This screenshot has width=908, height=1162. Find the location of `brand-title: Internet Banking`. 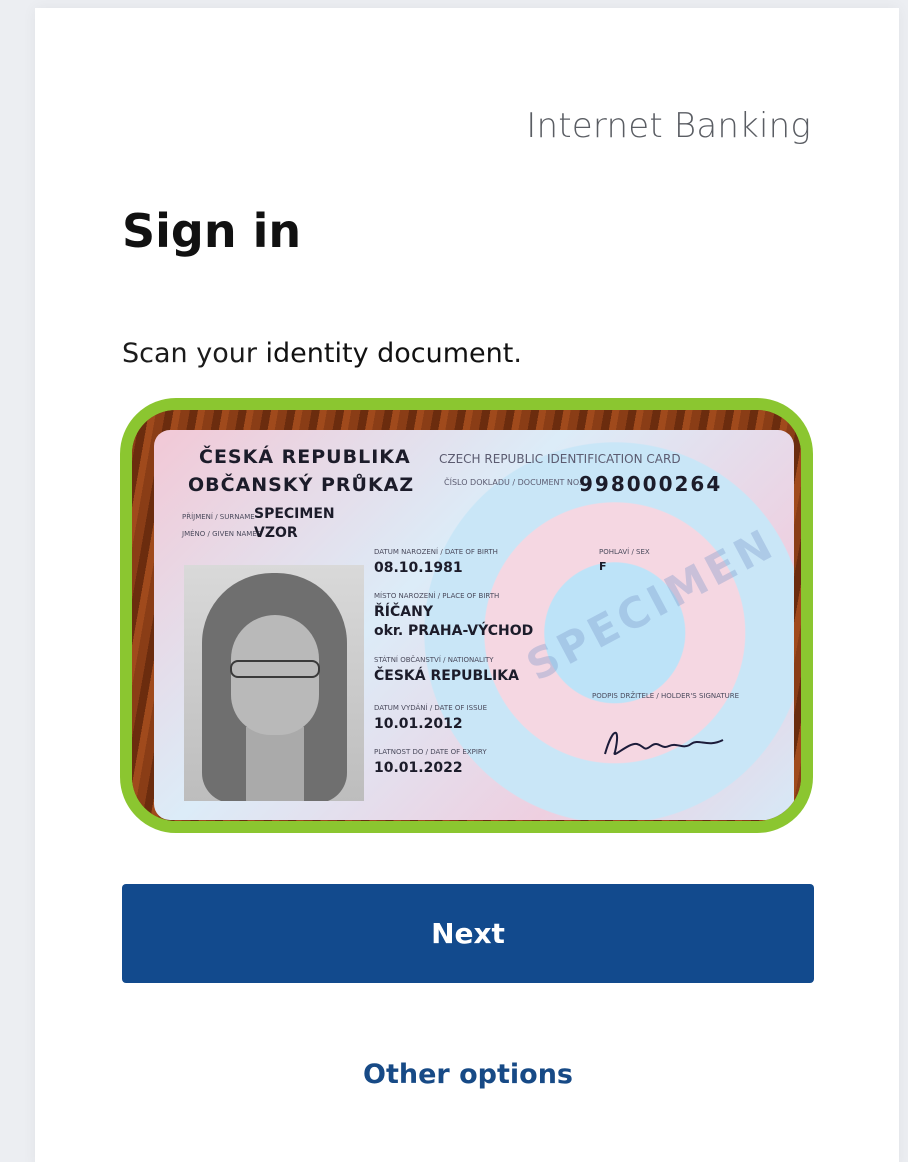

brand-title: Internet Banking is located at coordinates (668, 126).